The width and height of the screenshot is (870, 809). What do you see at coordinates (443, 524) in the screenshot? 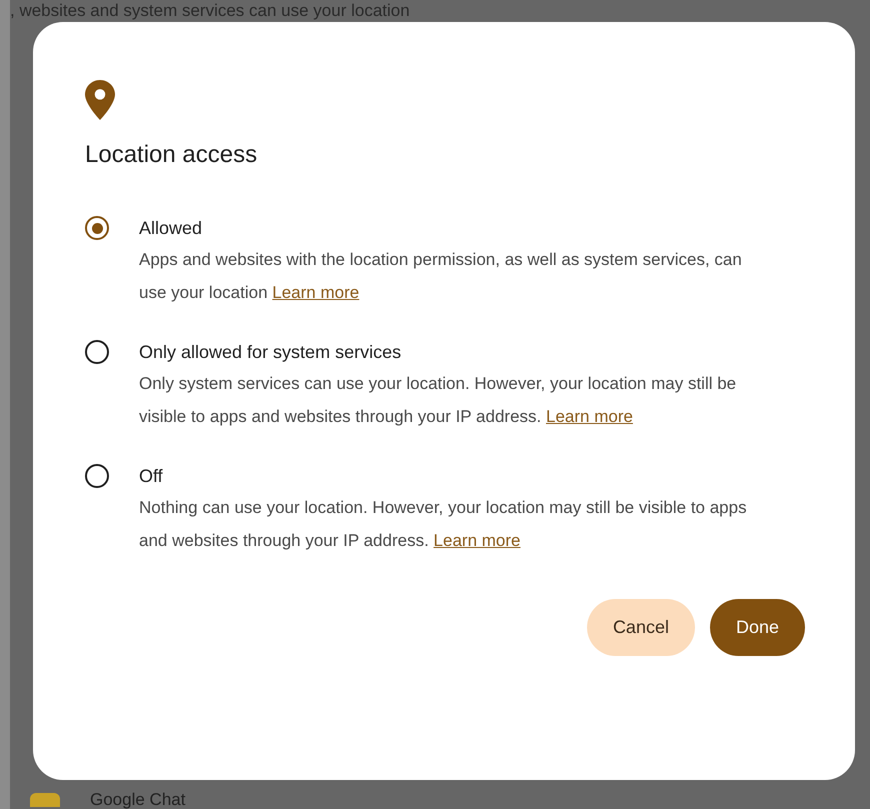
I see `option-description: Nothing can use your location. However, your location may still be visible to apps and websites through your IP address. Learn more` at bounding box center [443, 524].